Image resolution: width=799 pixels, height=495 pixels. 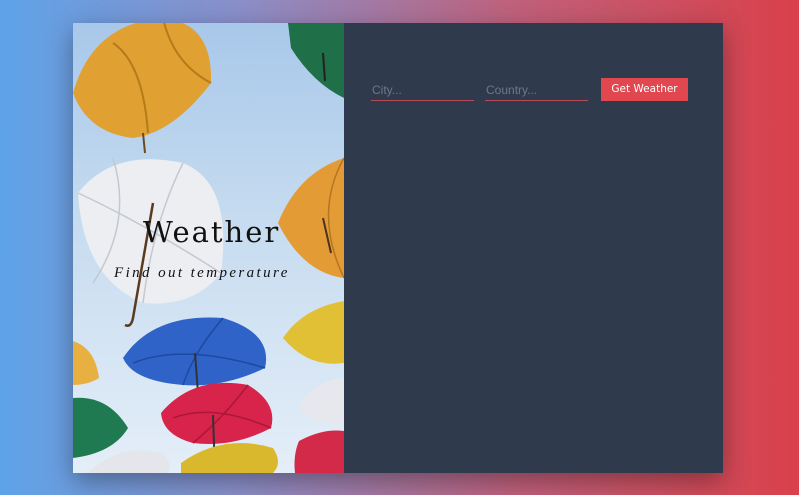 I want to click on umbrella-white-right, so click(x=321, y=401).